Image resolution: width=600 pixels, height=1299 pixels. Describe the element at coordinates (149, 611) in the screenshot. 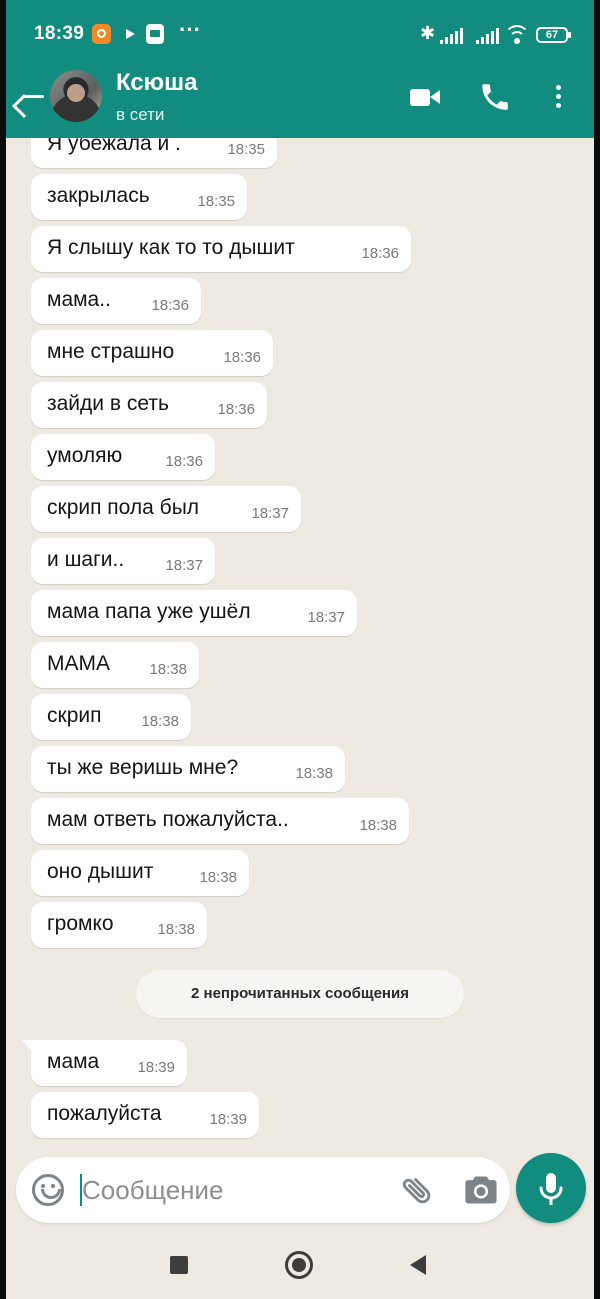

I see `message-text: мама папа уже ушёл` at that location.